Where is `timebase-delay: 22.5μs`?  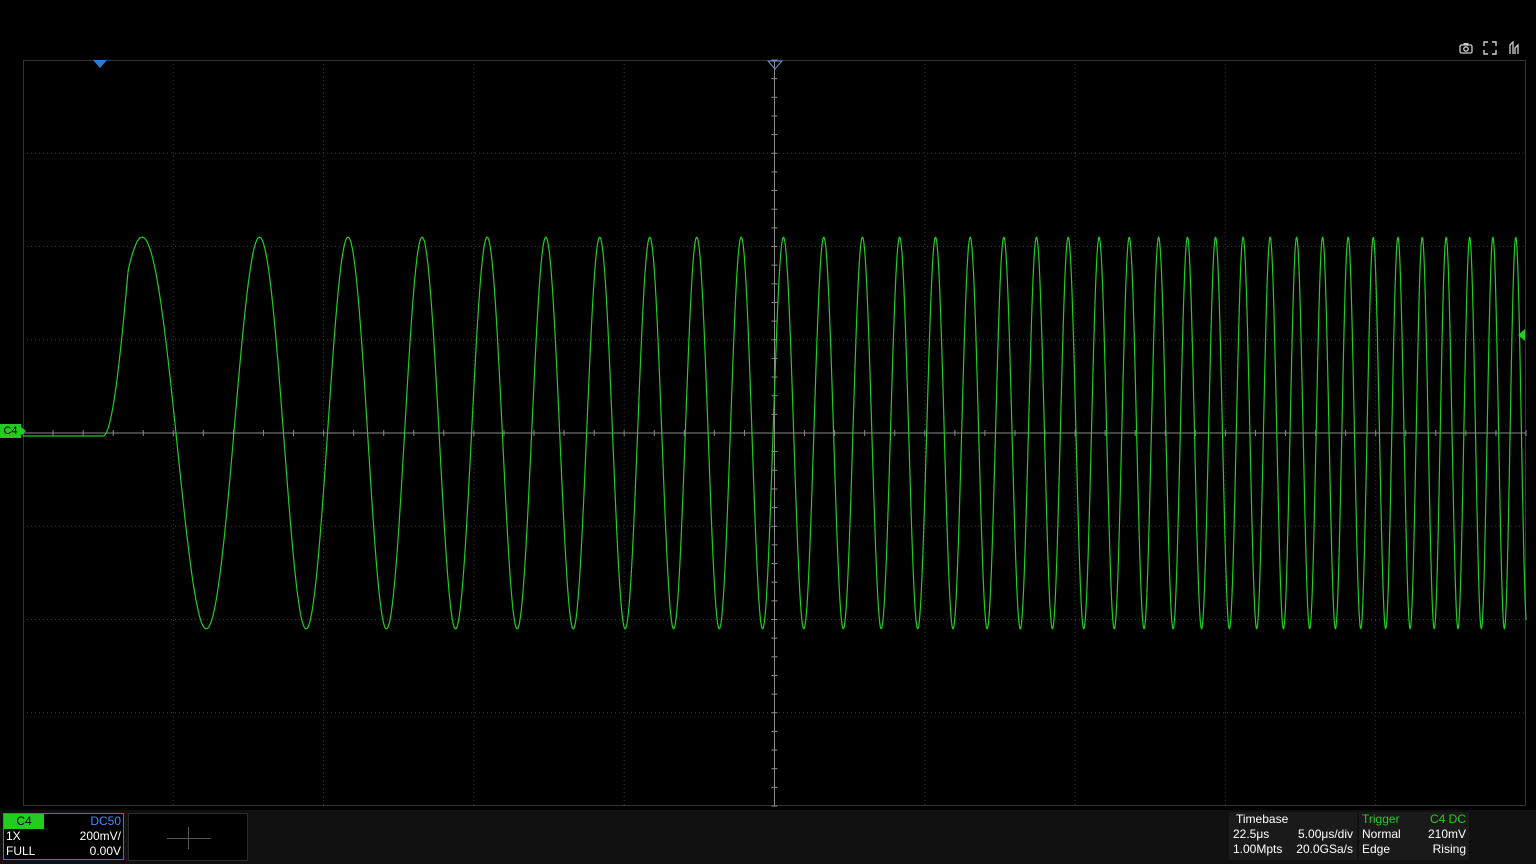
timebase-delay: 22.5μs is located at coordinates (1251, 834).